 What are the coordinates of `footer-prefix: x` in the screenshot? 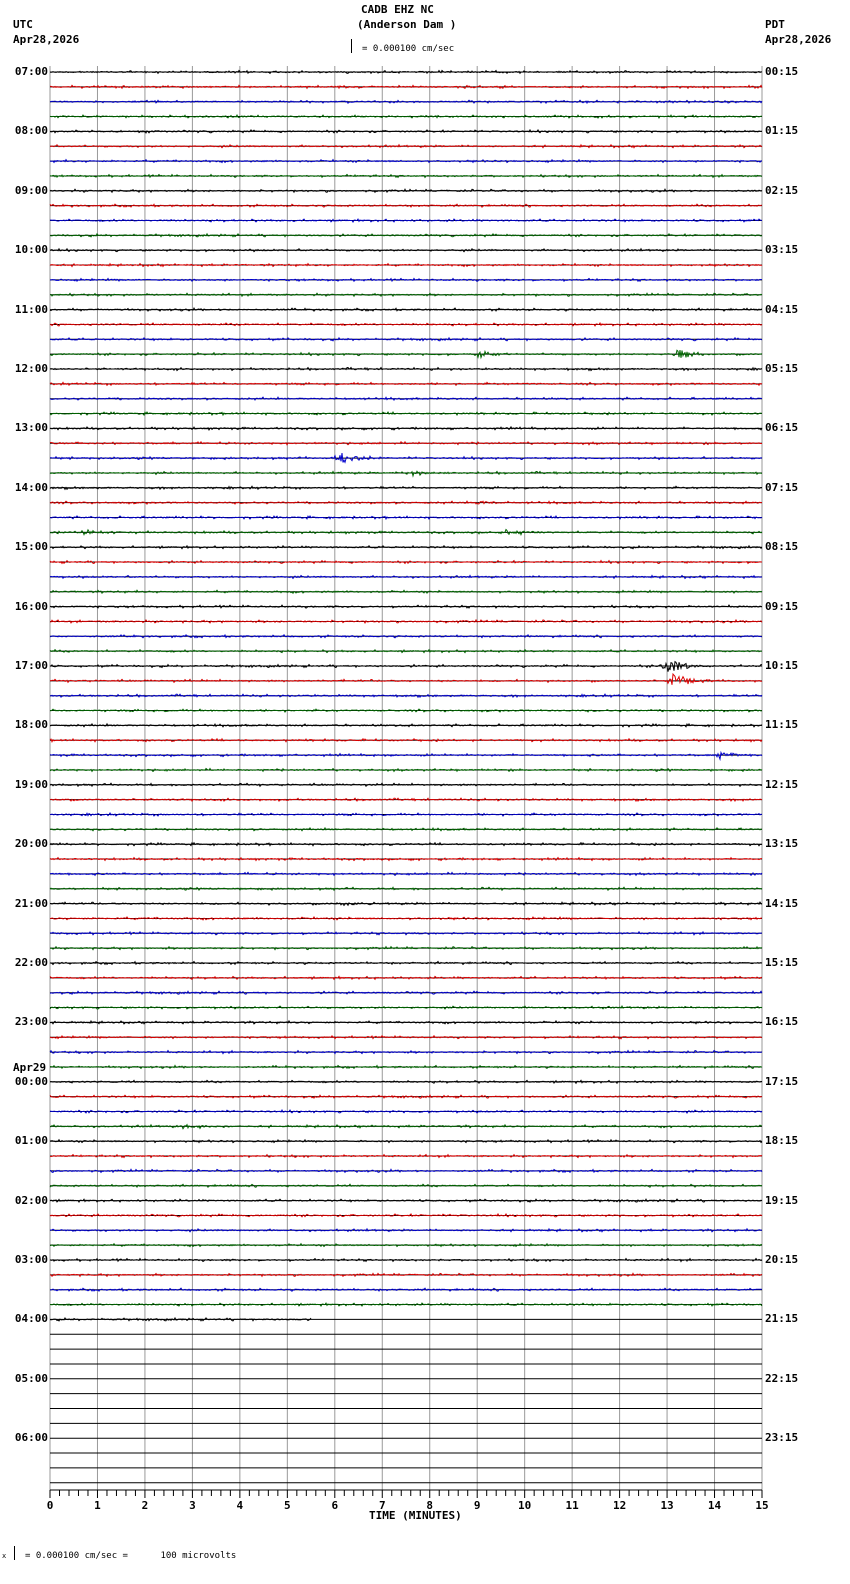 It's located at (4, 1556).